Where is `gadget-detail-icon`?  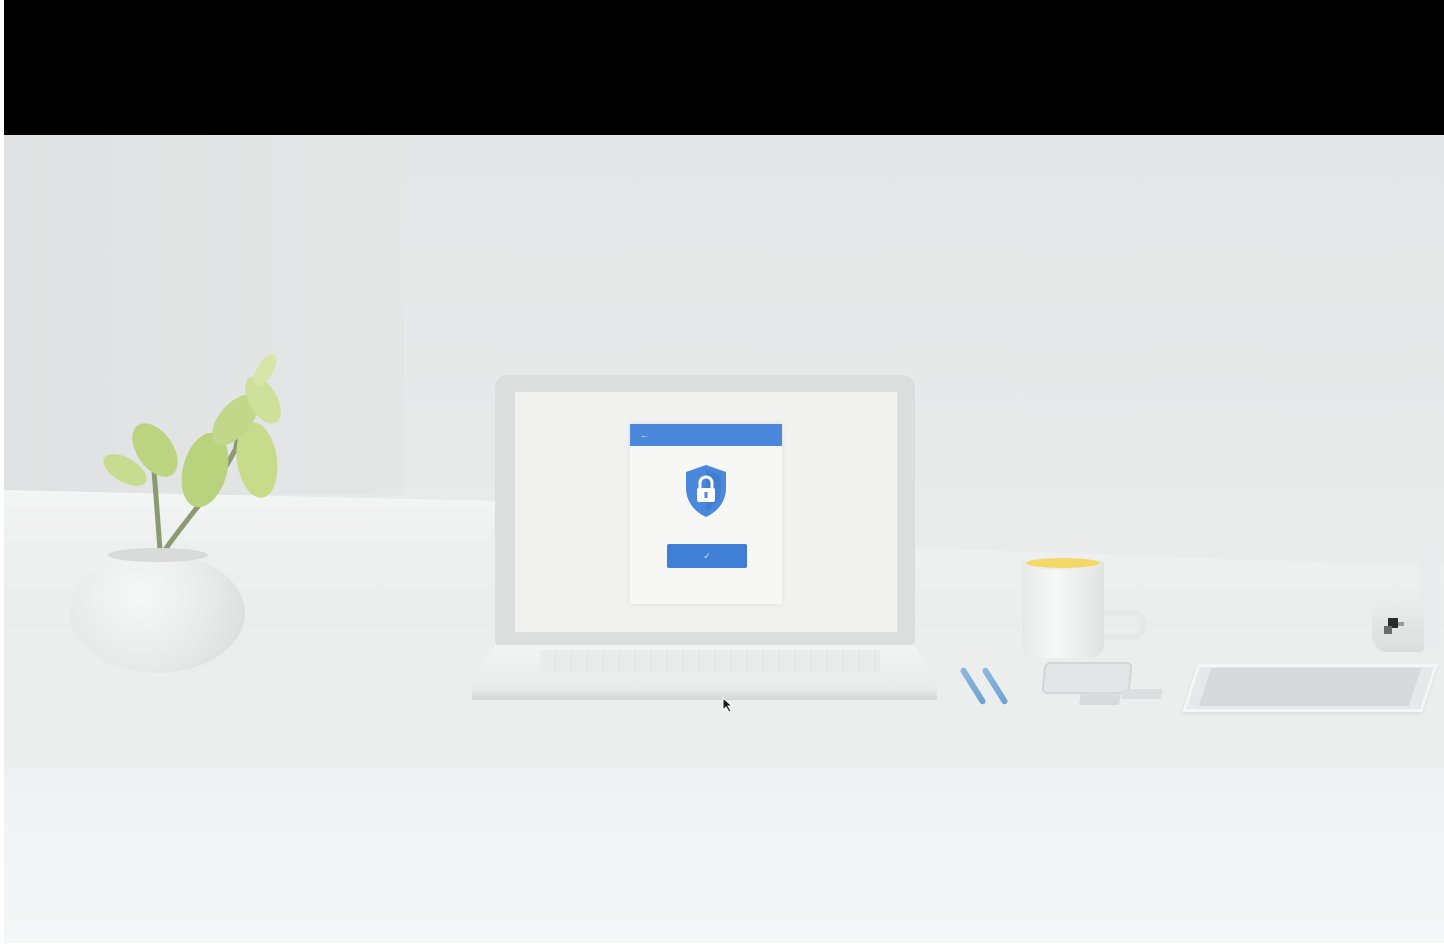 gadget-detail-icon is located at coordinates (1394, 626).